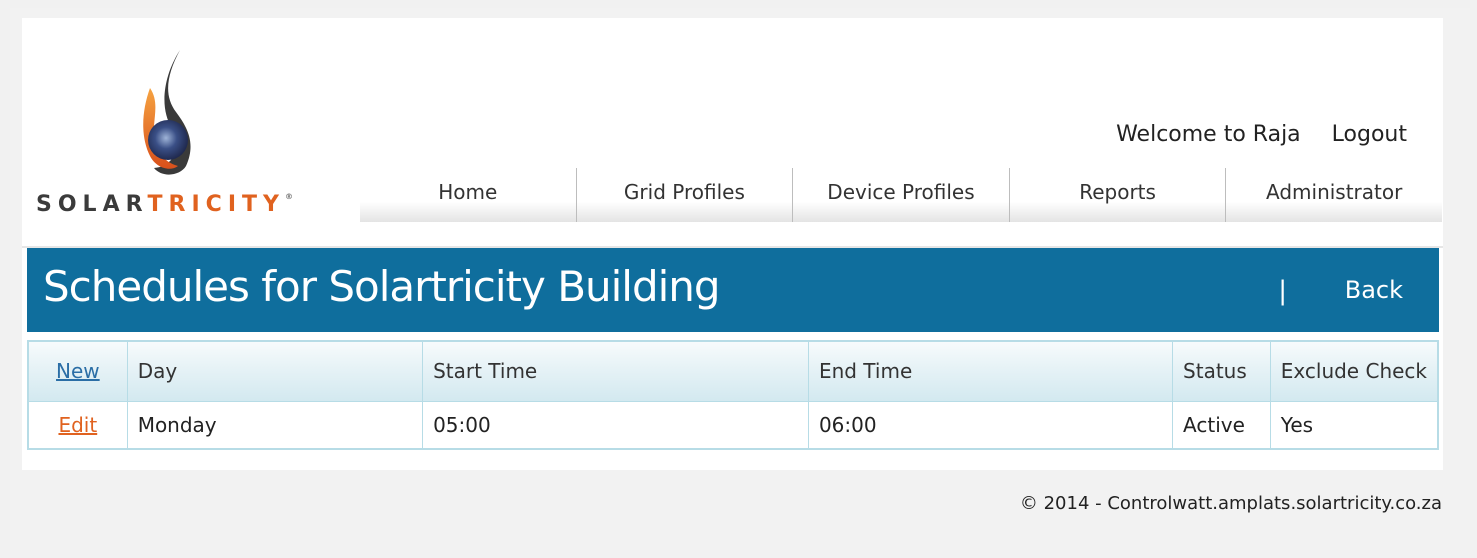 The height and width of the screenshot is (558, 1477). I want to click on nav-reports: Reports, so click(1118, 195).